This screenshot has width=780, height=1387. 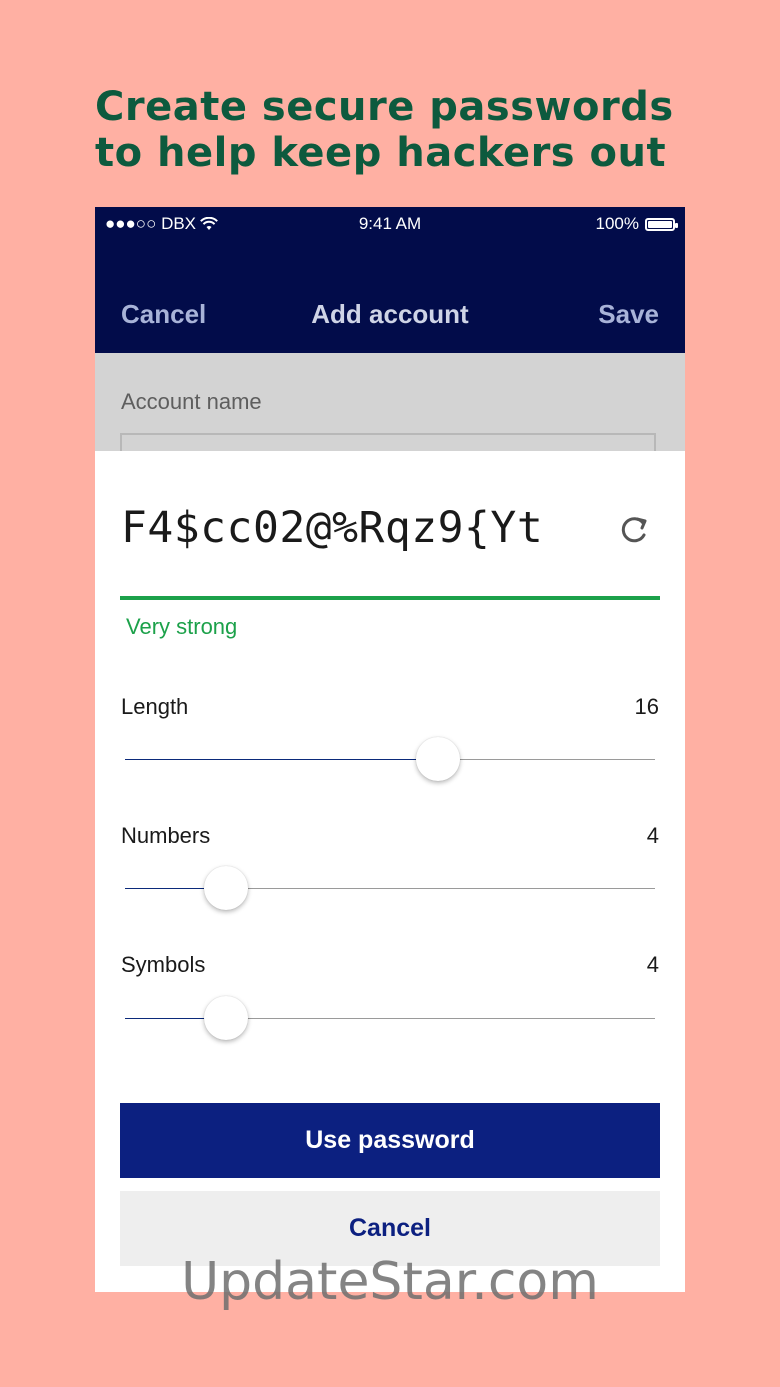 What do you see at coordinates (163, 964) in the screenshot?
I see `symbols-label: Symbols` at bounding box center [163, 964].